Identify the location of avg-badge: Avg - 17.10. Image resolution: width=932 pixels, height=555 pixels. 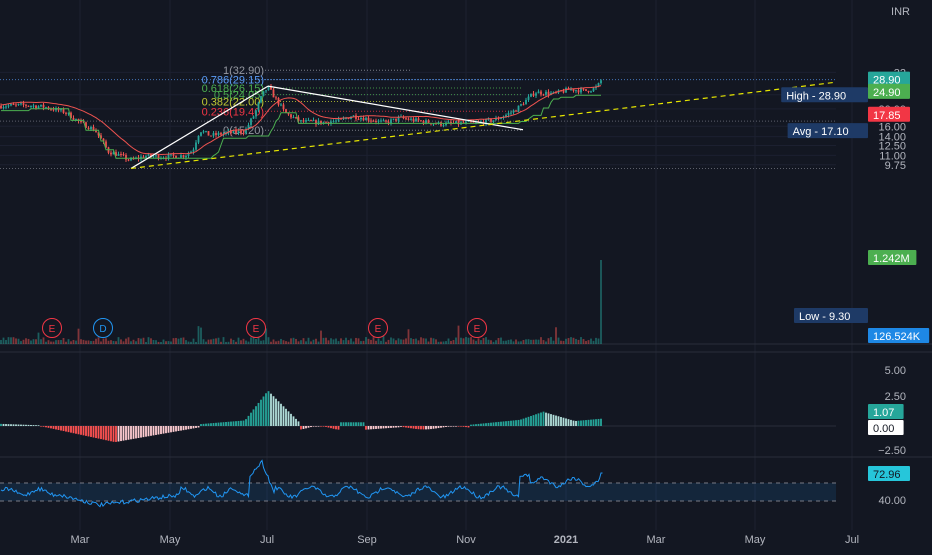
(821, 132).